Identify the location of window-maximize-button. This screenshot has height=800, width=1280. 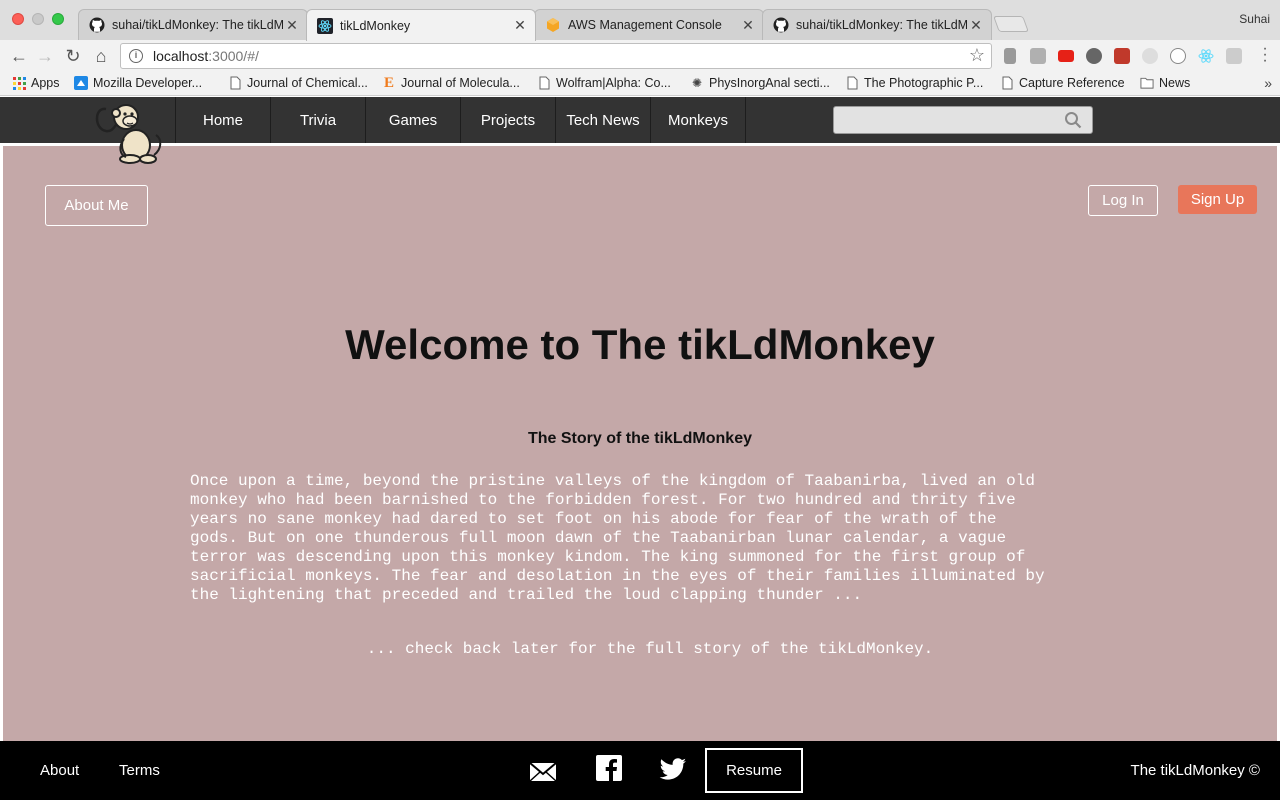
(58, 19).